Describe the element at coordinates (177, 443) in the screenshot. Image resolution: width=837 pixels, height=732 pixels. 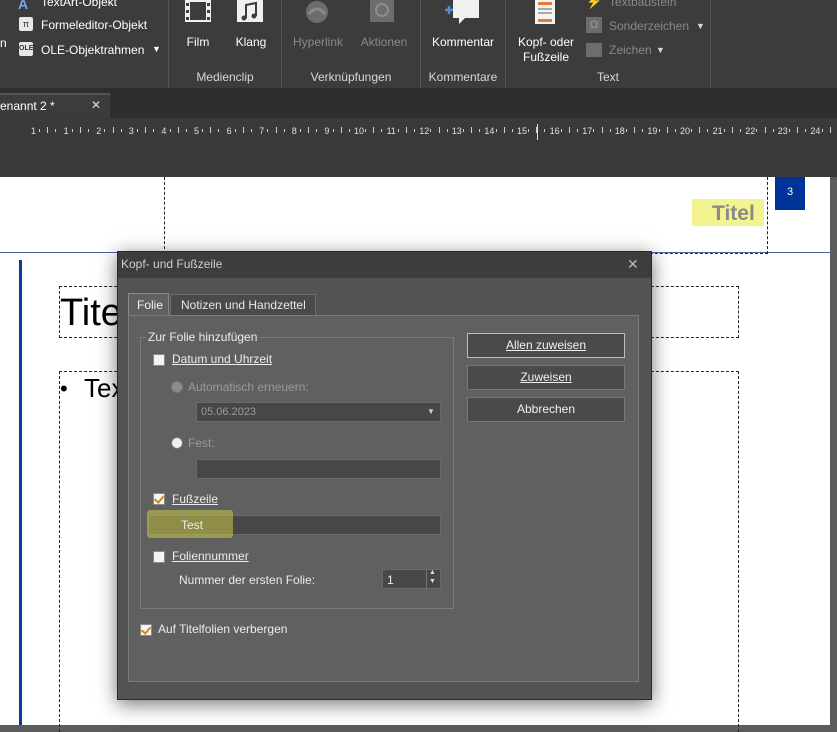
I see `fixed-radio` at that location.